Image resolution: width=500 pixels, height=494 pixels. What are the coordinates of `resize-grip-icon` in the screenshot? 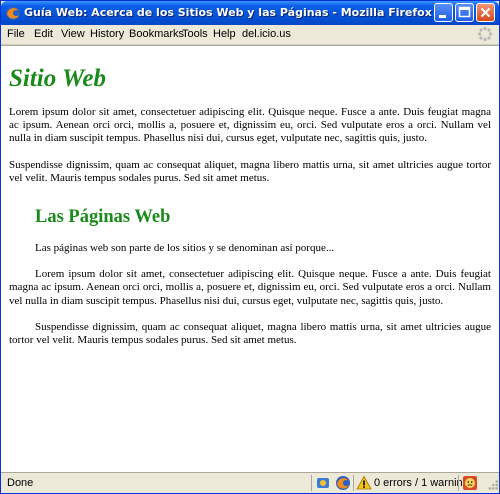 It's located at (491, 485).